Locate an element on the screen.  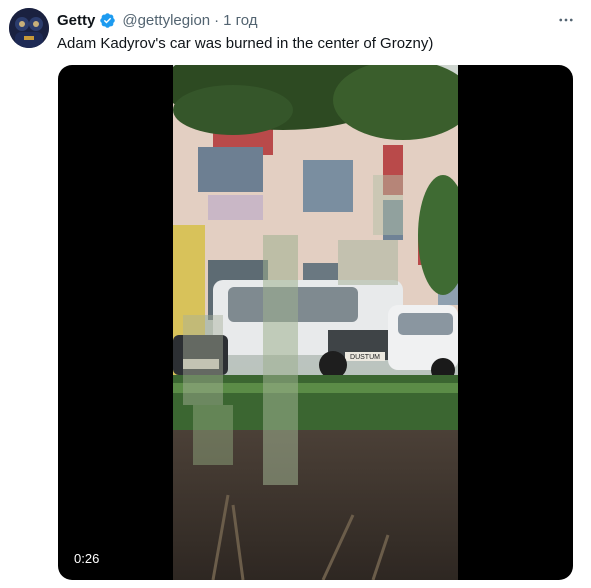
video-duration: 0:26 is located at coordinates (87, 558).